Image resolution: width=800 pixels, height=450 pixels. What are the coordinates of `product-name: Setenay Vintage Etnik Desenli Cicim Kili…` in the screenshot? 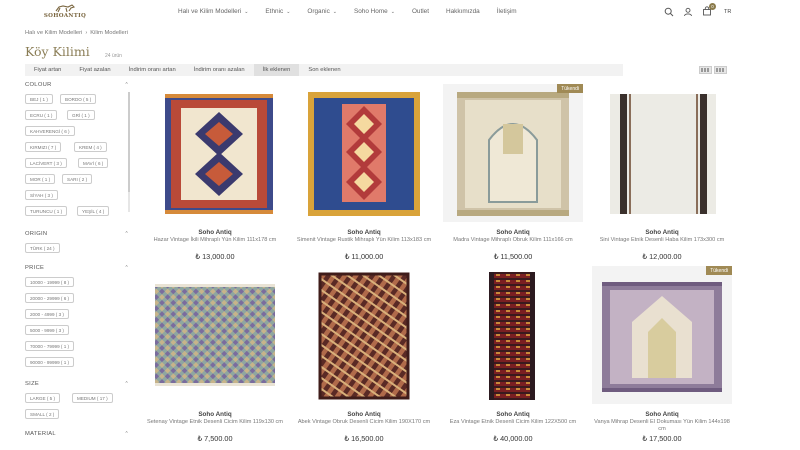 It's located at (215, 422).